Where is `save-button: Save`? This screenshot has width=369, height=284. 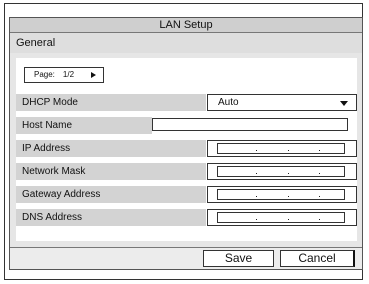
save-button: Save is located at coordinates (238, 258).